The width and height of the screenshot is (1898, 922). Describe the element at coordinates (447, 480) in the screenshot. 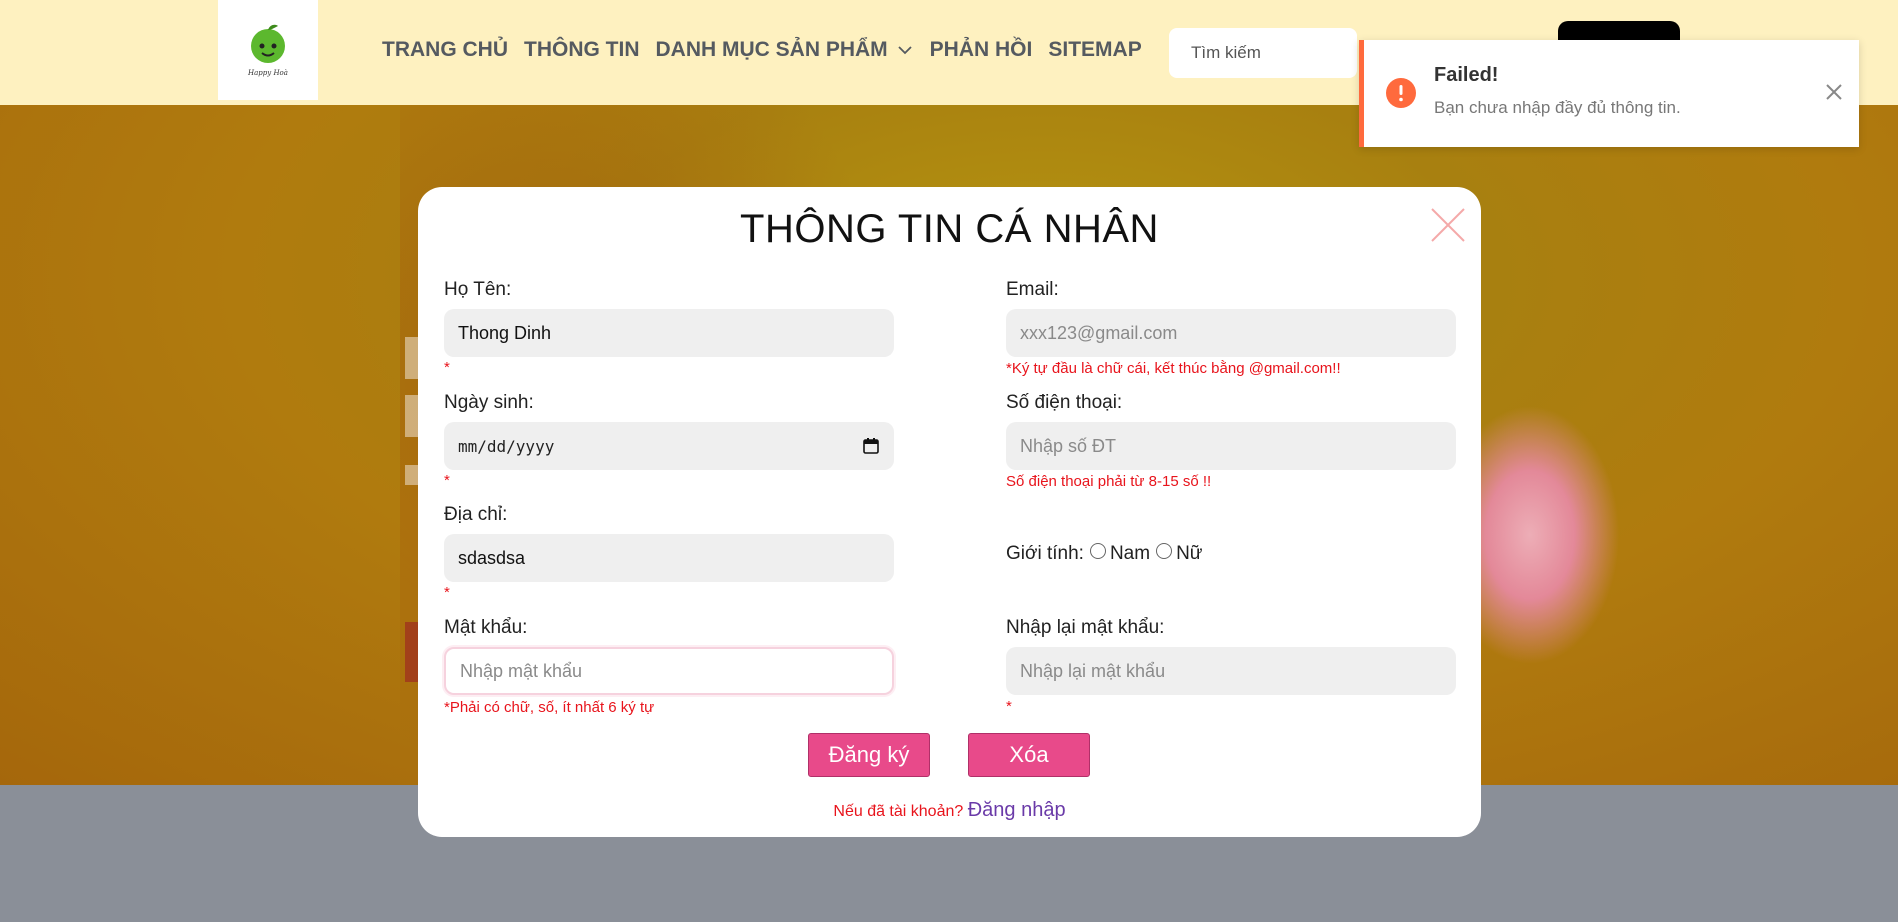

I see `dob-note: *` at that location.